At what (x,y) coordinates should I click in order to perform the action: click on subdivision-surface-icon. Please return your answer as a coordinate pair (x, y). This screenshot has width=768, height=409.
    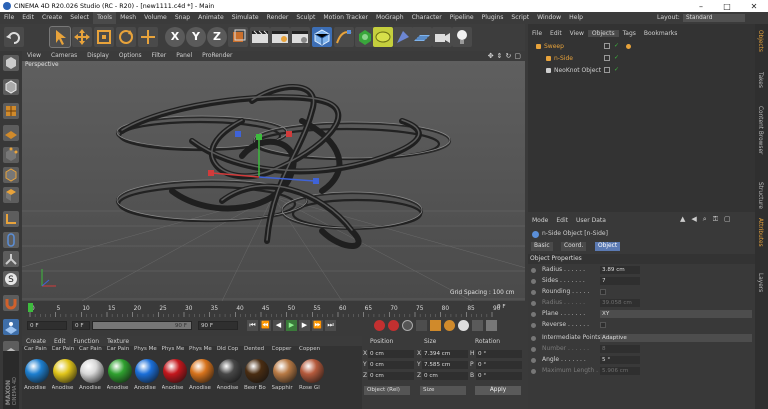
    Looking at the image, I should click on (365, 37).